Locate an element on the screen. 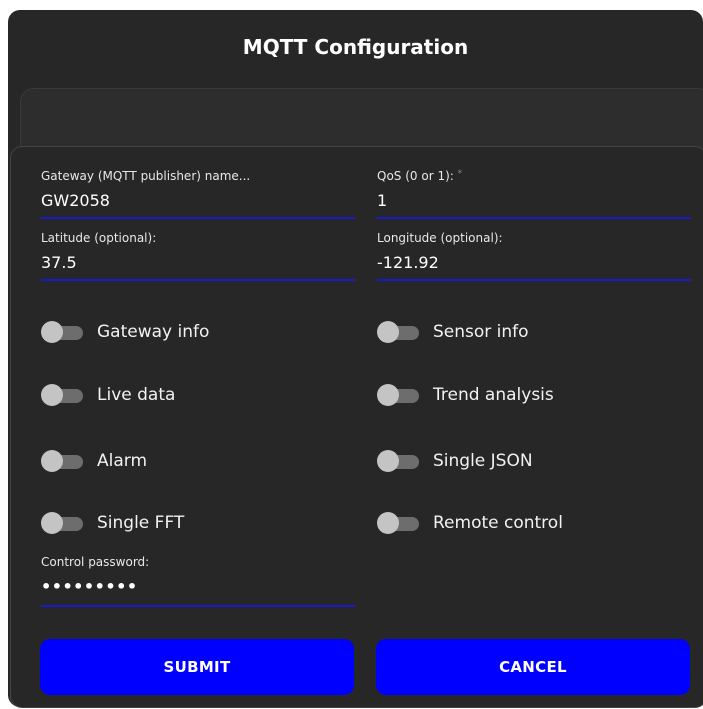 This screenshot has width=703, height=709. qos-label: QoS (0 or 1): * is located at coordinates (419, 176).